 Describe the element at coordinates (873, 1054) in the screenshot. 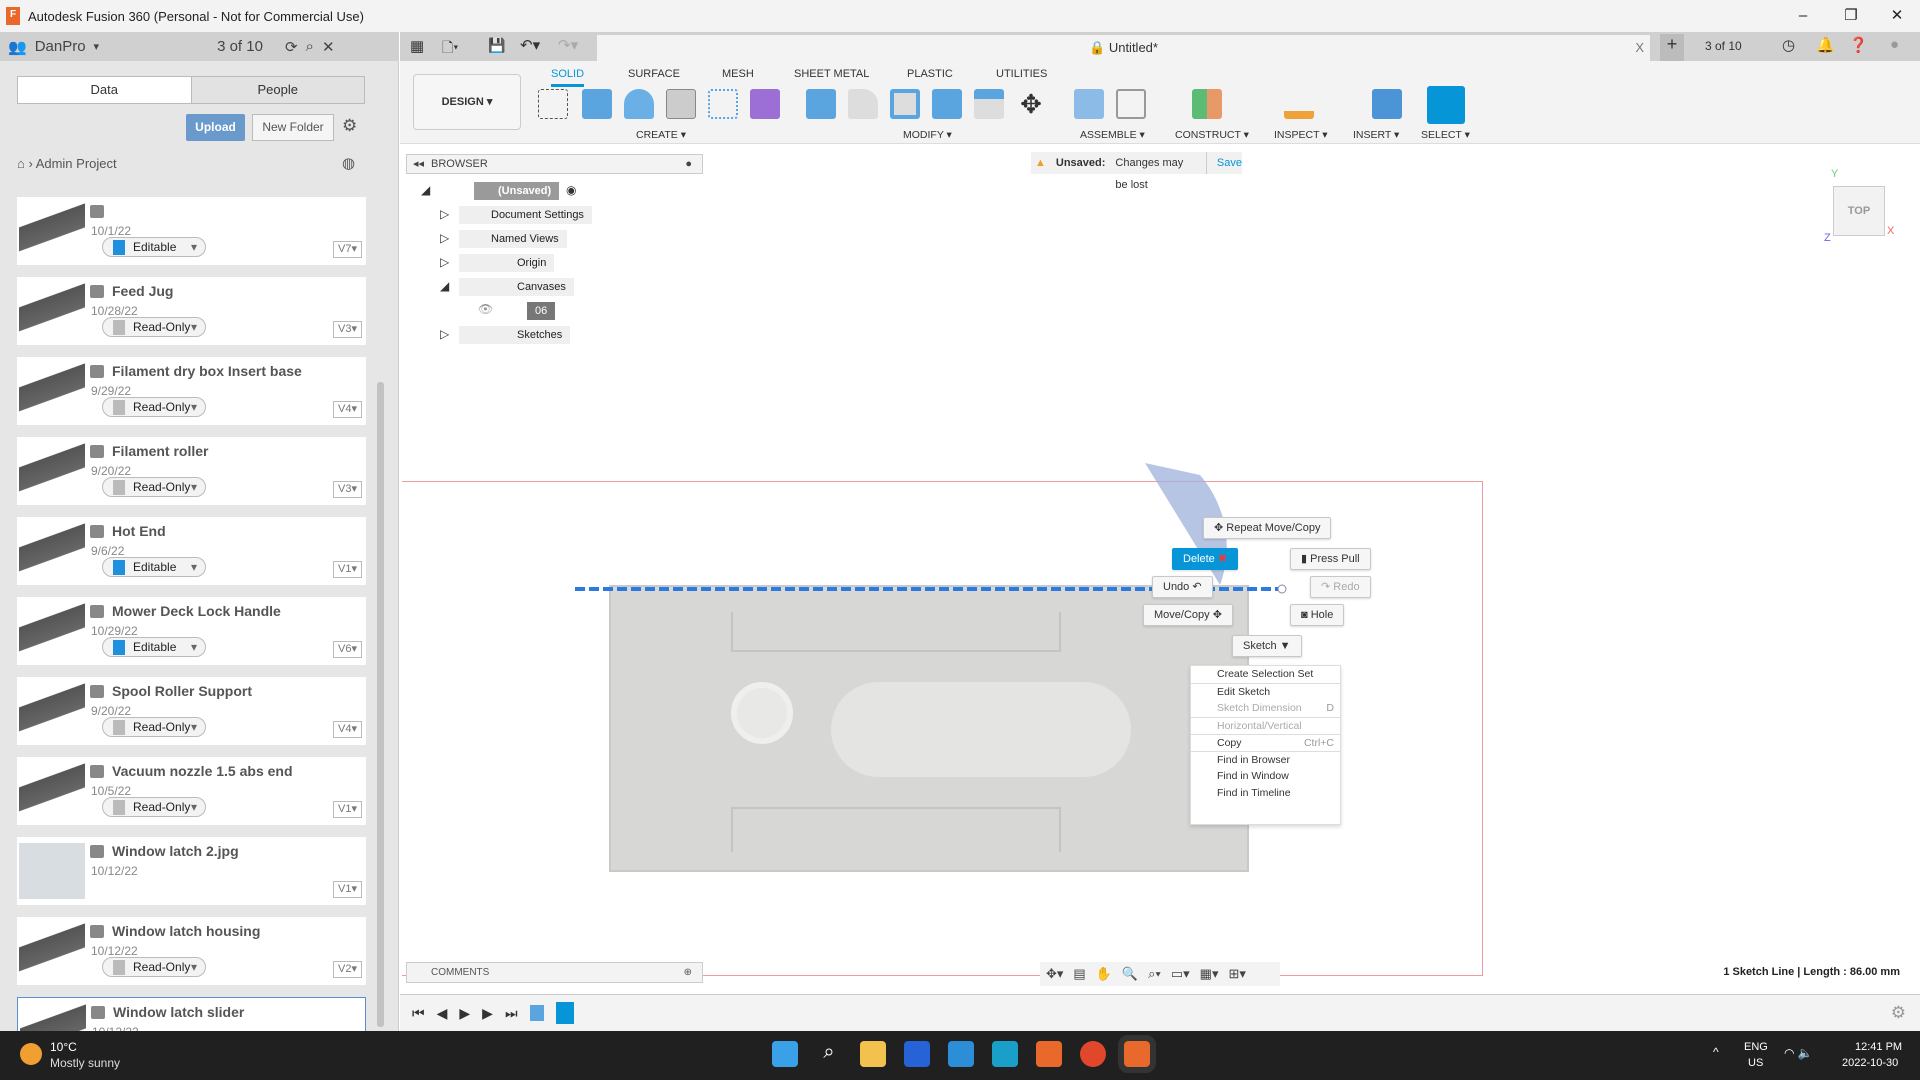

I see `file-explorer-icon` at that location.